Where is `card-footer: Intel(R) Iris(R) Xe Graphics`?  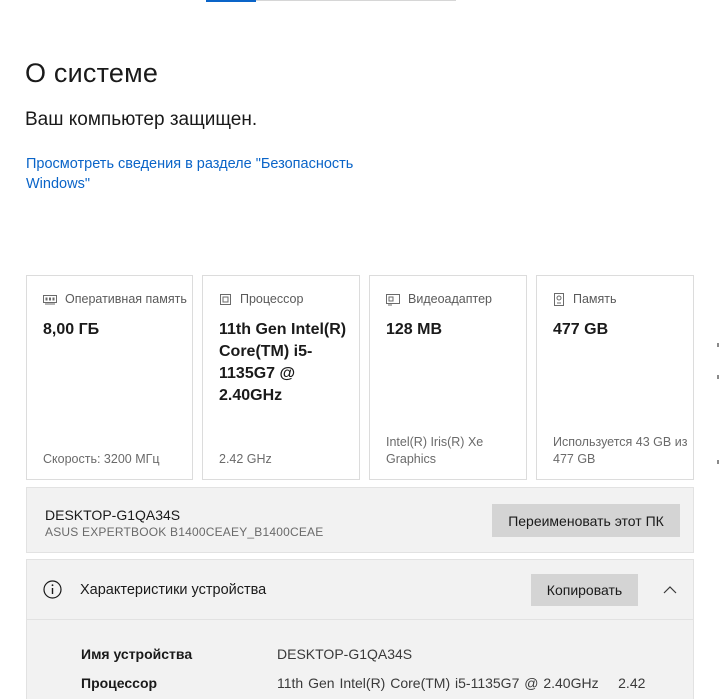
card-footer: Intel(R) Iris(R) Xe Graphics is located at coordinates (435, 450).